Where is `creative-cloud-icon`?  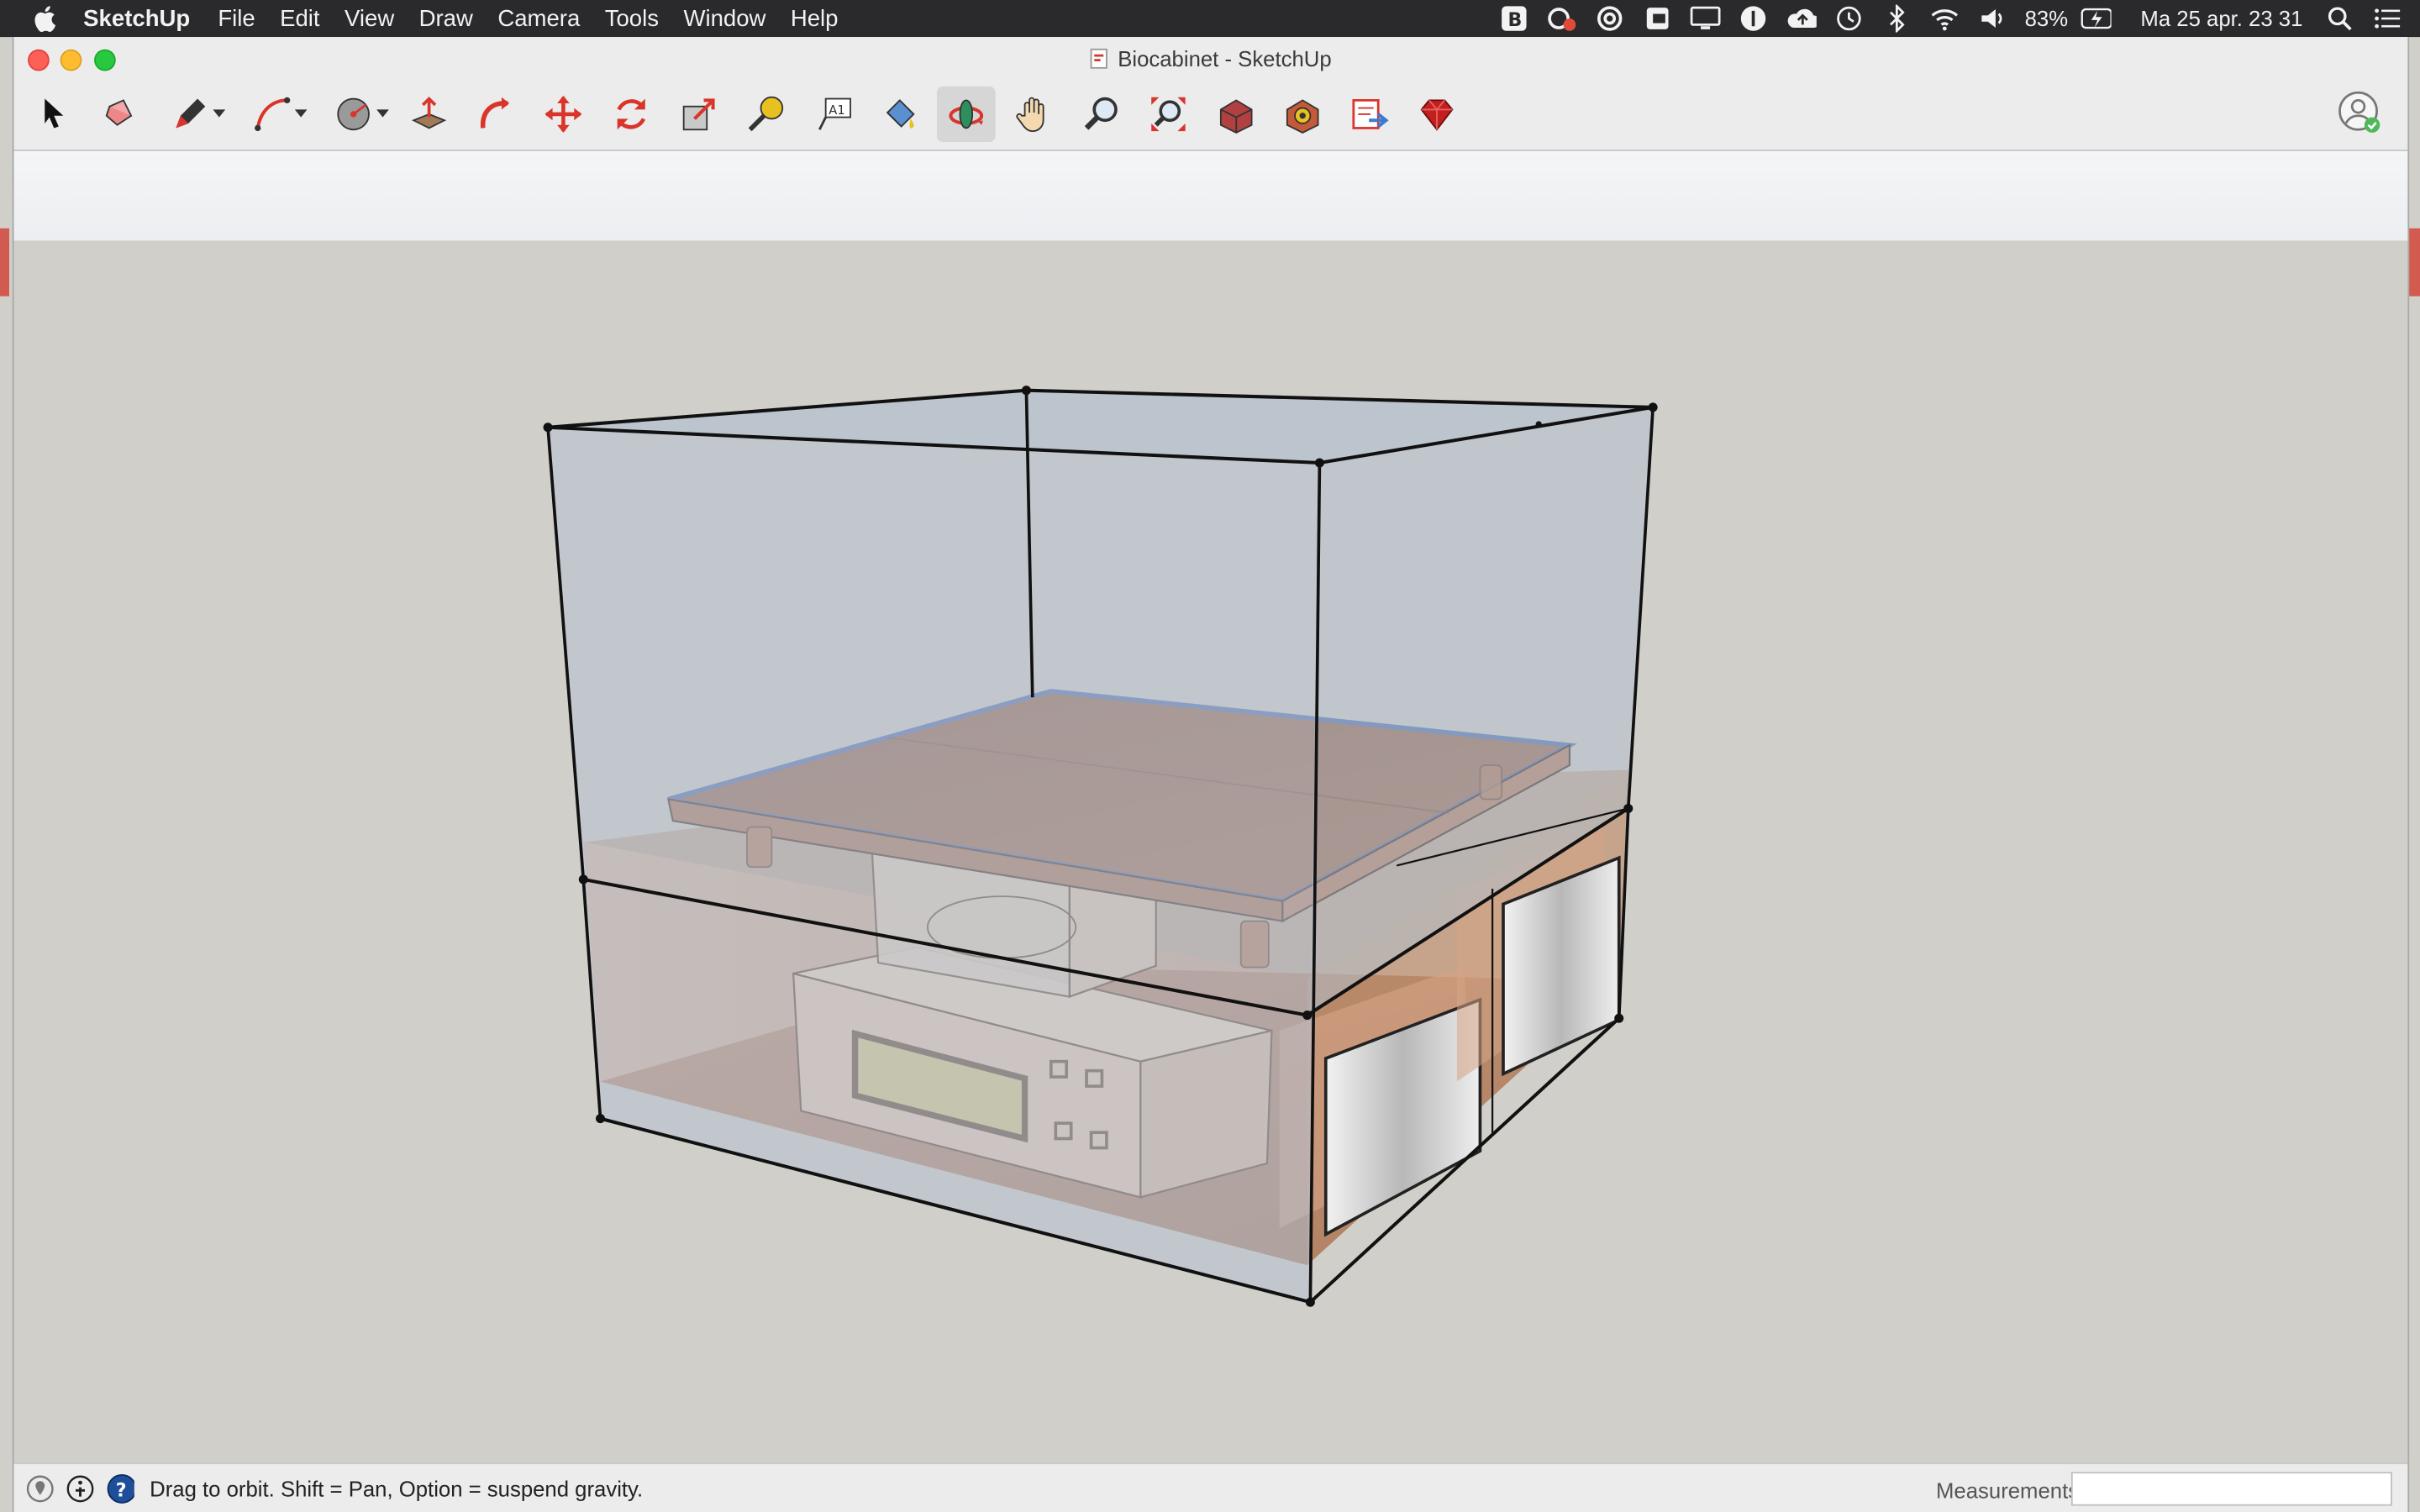
creative-cloud-icon is located at coordinates (1561, 18).